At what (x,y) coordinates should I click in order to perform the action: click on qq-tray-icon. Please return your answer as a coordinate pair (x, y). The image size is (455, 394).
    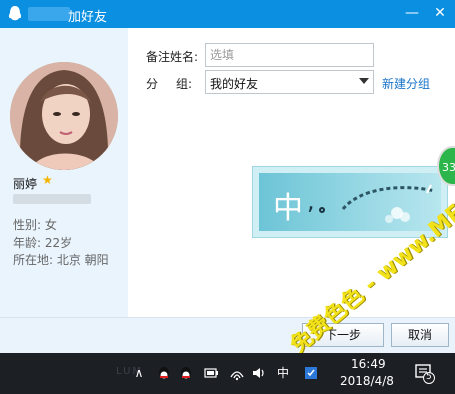
    Looking at the image, I should click on (164, 373).